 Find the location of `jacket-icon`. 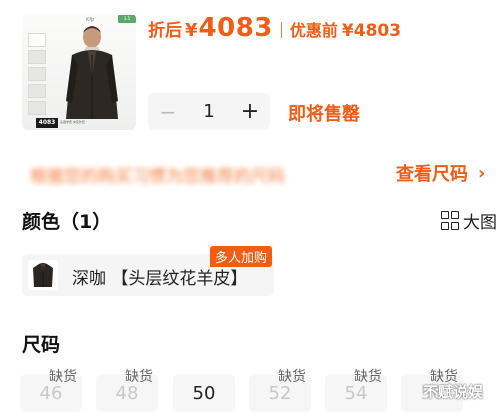

jacket-icon is located at coordinates (43, 275).